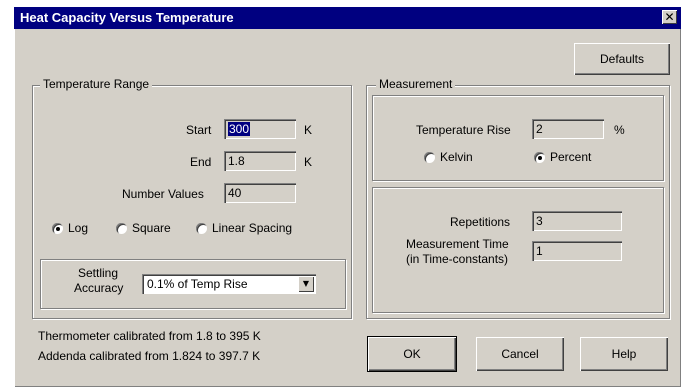  I want to click on settling-accuracy-value: 0.1% of Temp Rise, so click(197, 284).